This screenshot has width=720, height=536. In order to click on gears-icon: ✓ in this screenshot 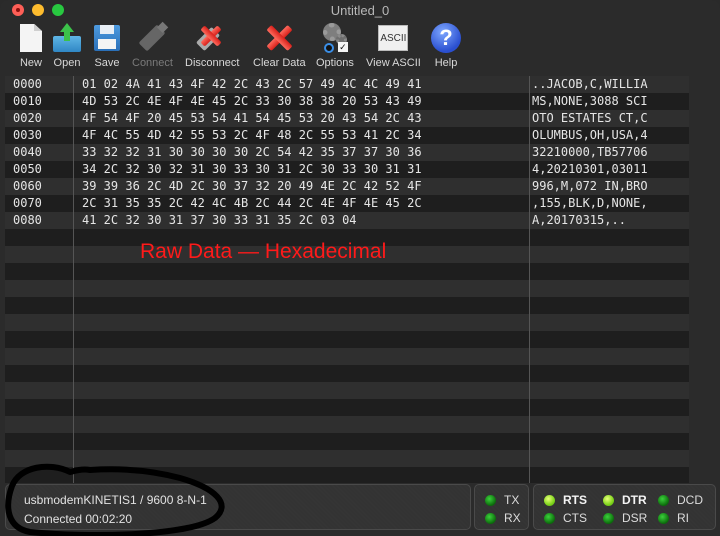, I will do `click(335, 38)`.